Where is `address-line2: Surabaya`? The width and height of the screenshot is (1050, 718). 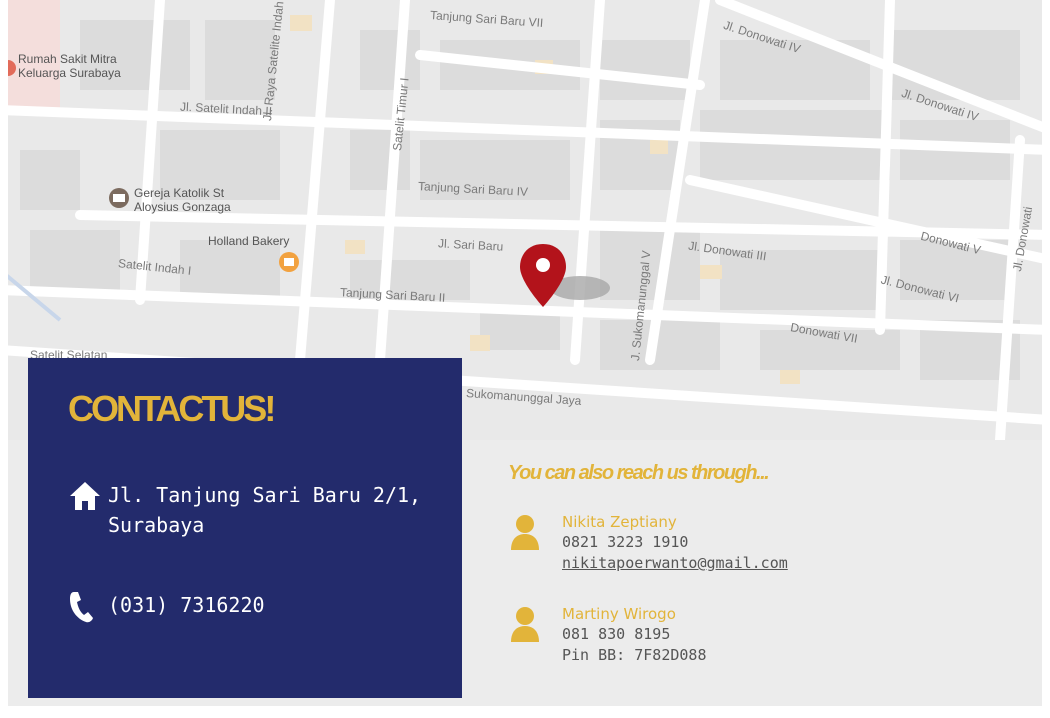
address-line2: Surabaya is located at coordinates (156, 525).